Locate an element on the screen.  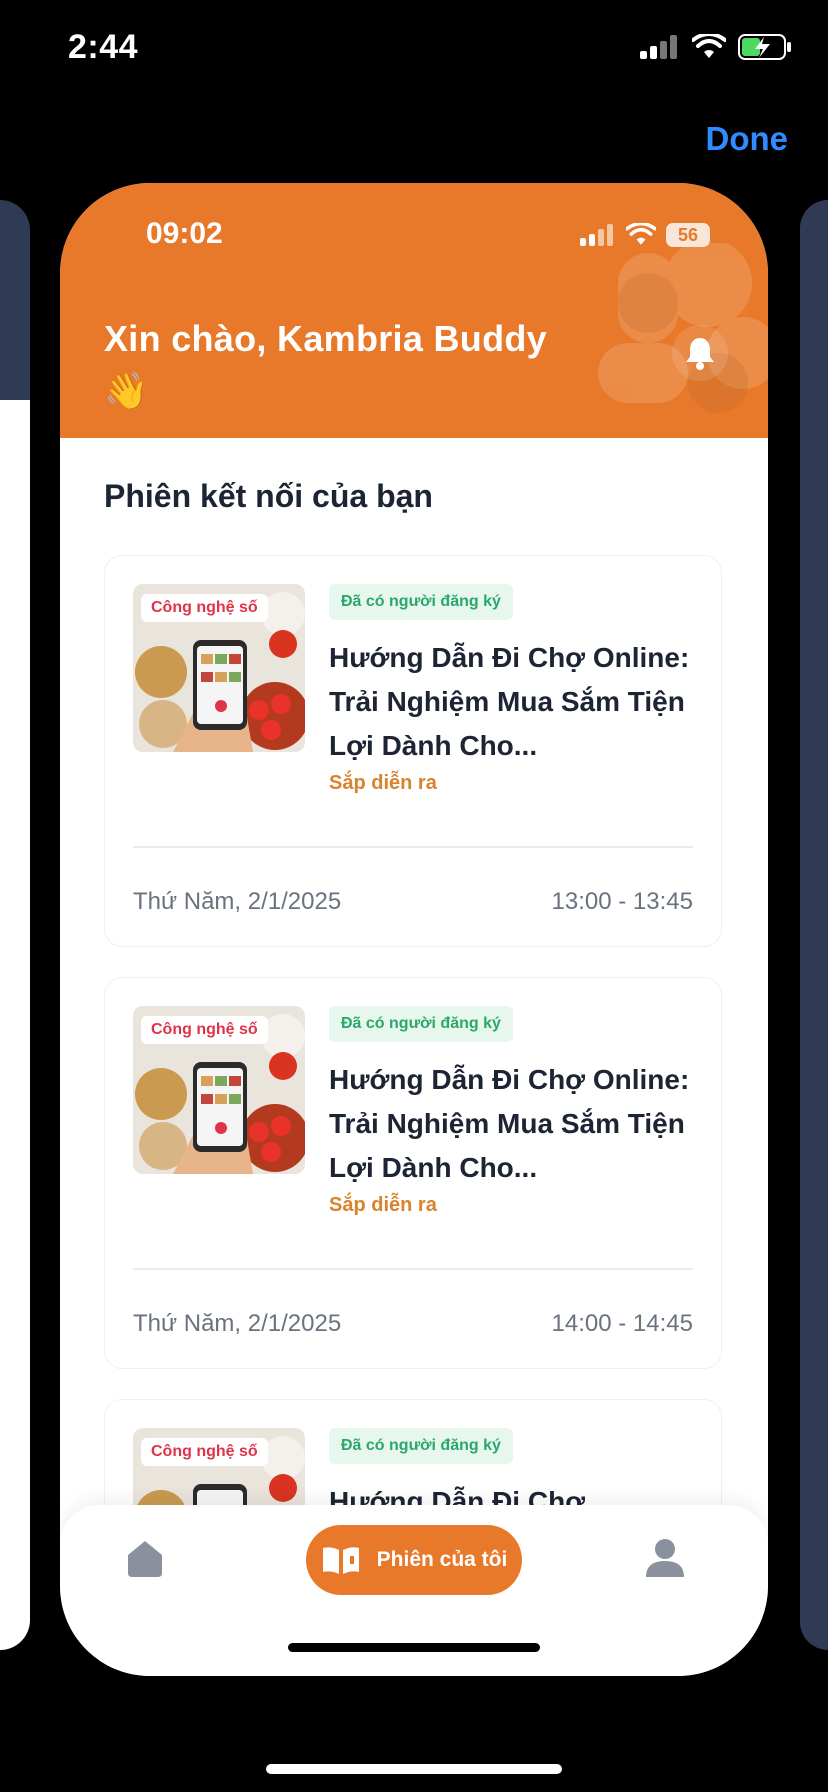
bell-icon is located at coordinates (700, 354).